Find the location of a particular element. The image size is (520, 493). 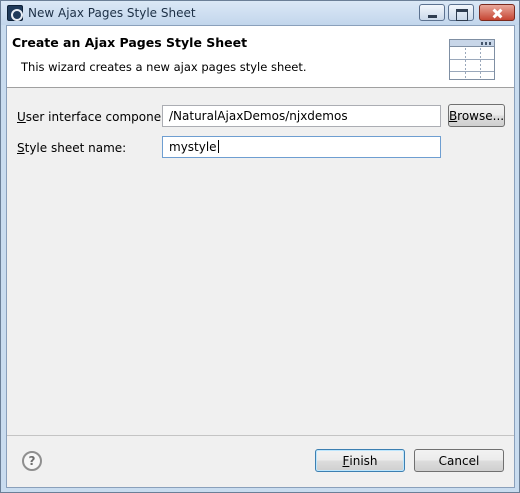

eclipse-icon is located at coordinates (15, 13).